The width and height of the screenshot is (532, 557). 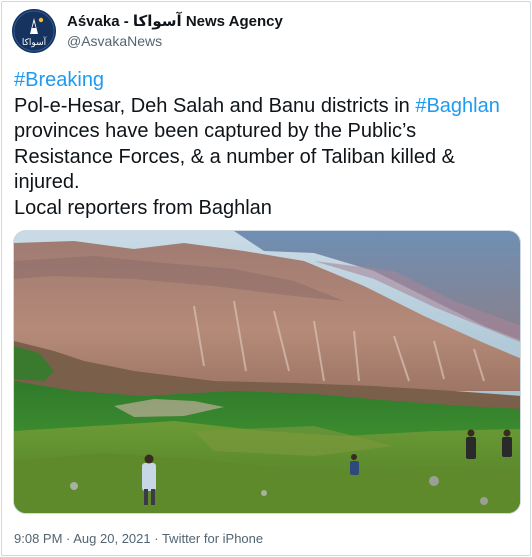 I want to click on asvaka-logo-icon: آسواکا, so click(x=34, y=31).